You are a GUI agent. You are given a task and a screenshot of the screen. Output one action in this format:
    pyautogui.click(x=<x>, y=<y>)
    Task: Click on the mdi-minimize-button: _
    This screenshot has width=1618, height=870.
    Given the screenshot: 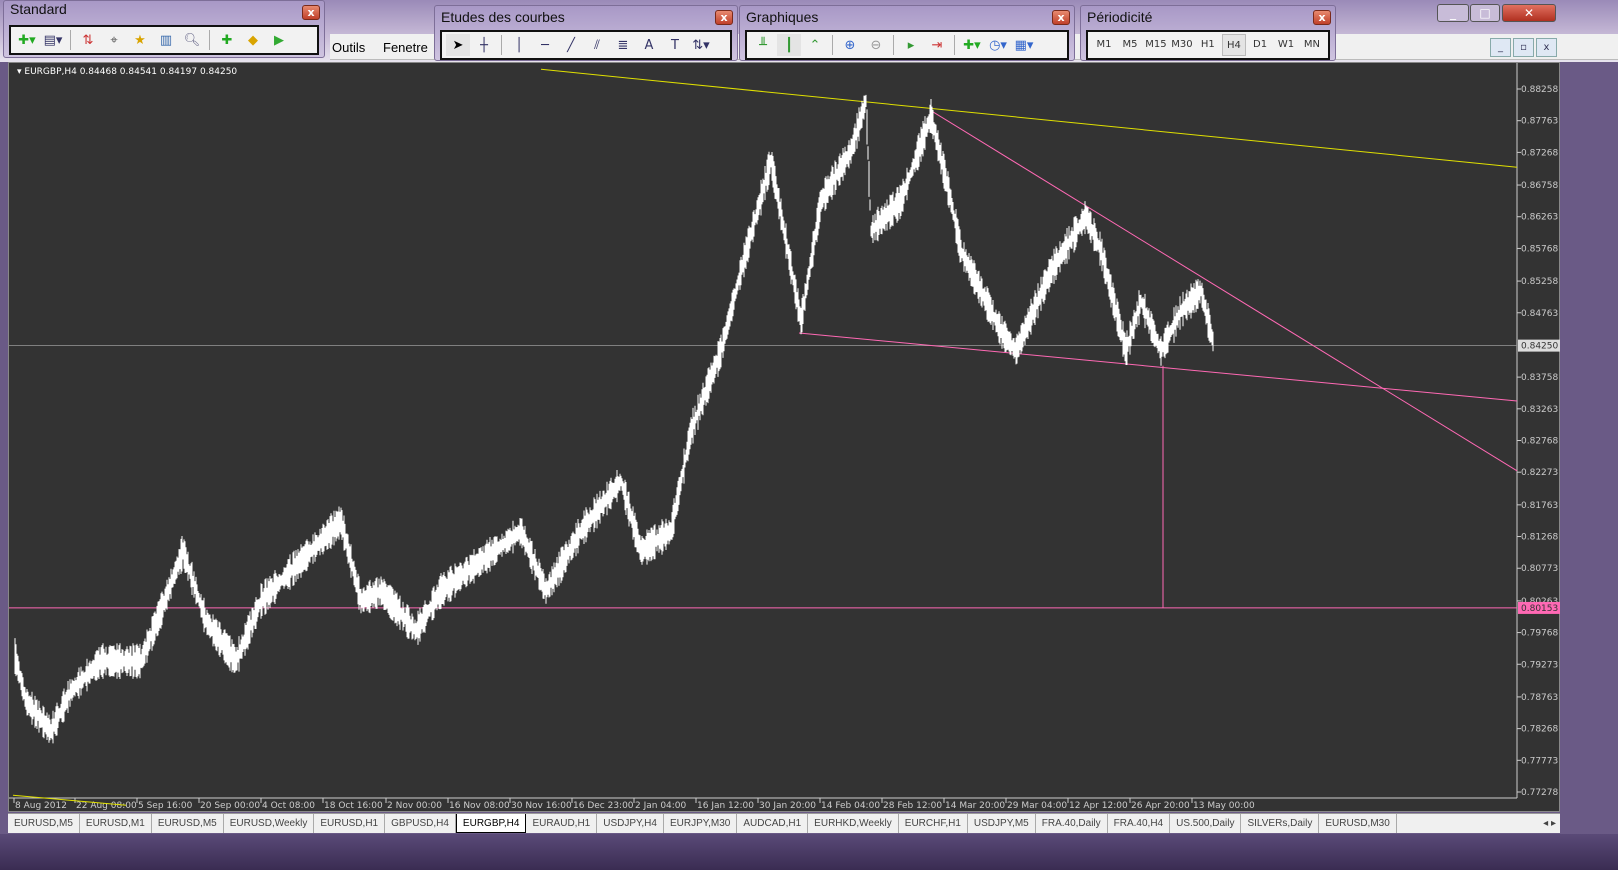 What is the action you would take?
    pyautogui.click(x=1500, y=47)
    